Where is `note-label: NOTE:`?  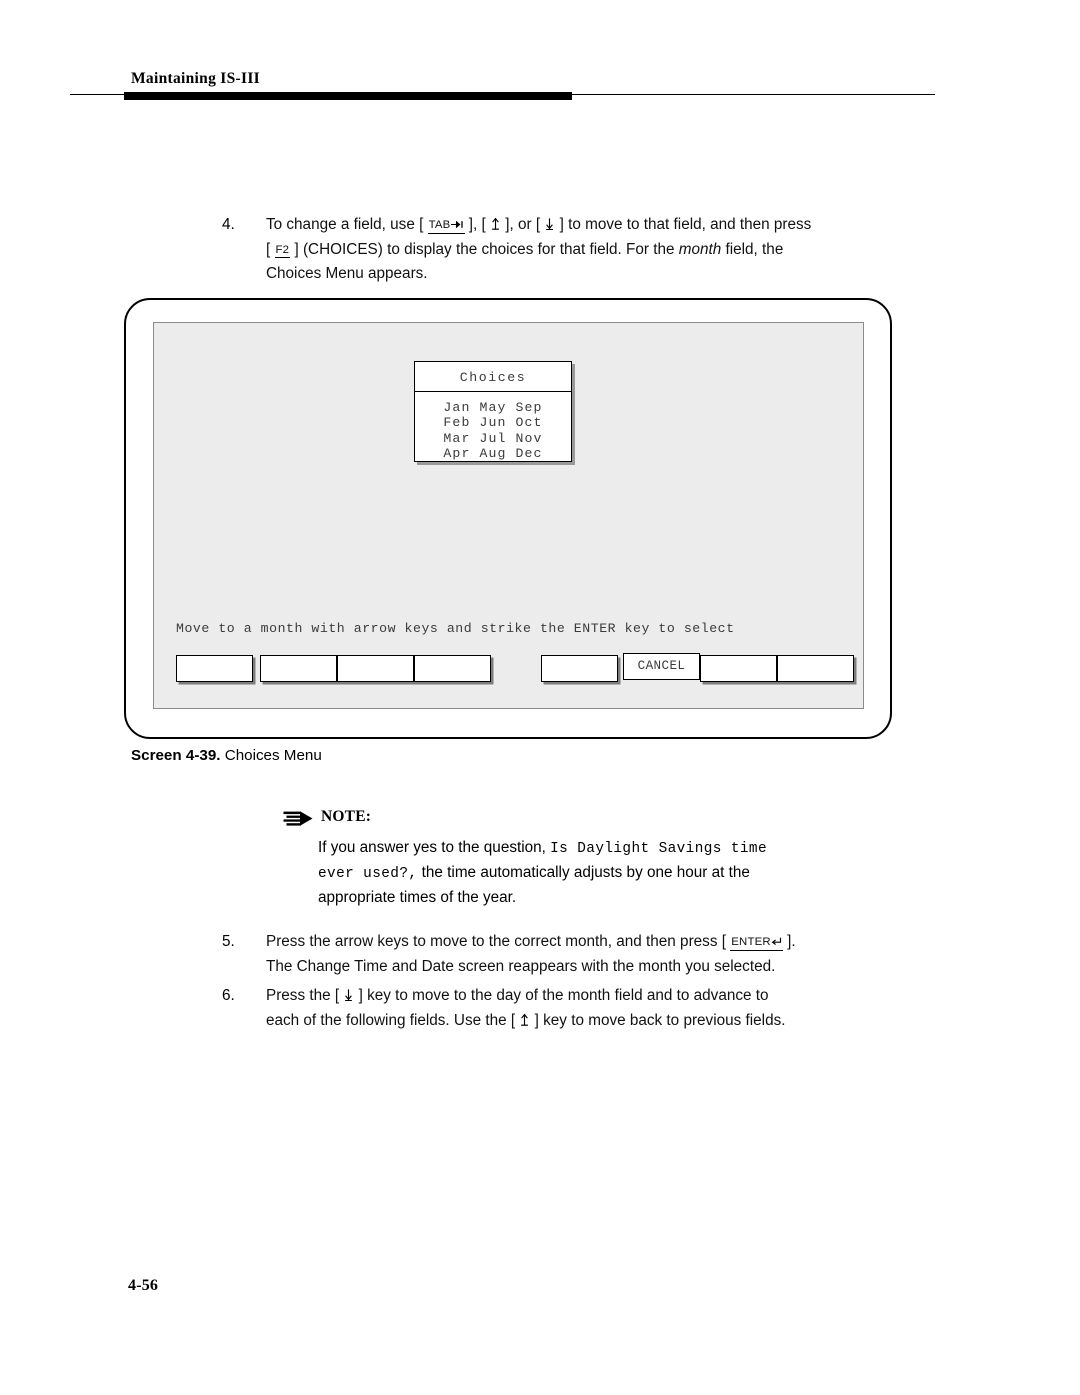 note-label: NOTE: is located at coordinates (346, 816).